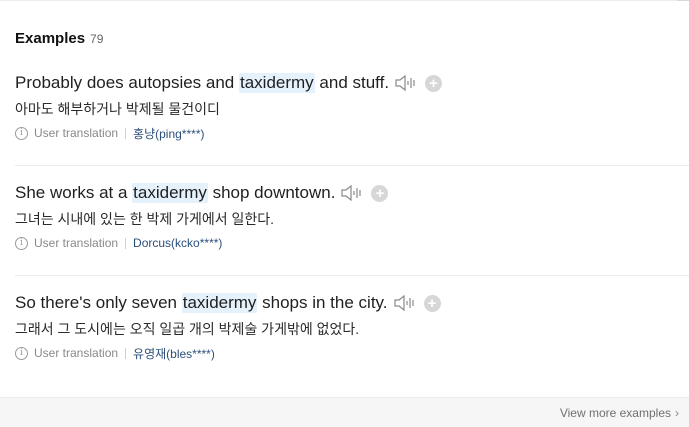 The height and width of the screenshot is (427, 689). I want to click on example-translation: 그녀는 시내에 있는 한 박제 가게에서 일한다., so click(145, 219).